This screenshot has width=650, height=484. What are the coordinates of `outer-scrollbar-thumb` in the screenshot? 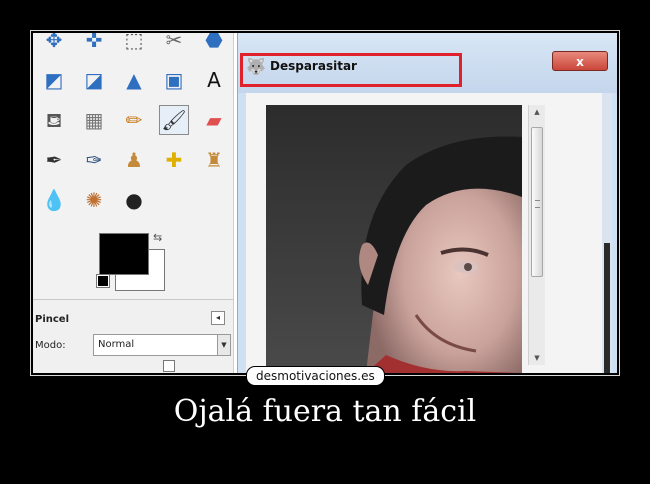 It's located at (607, 308).